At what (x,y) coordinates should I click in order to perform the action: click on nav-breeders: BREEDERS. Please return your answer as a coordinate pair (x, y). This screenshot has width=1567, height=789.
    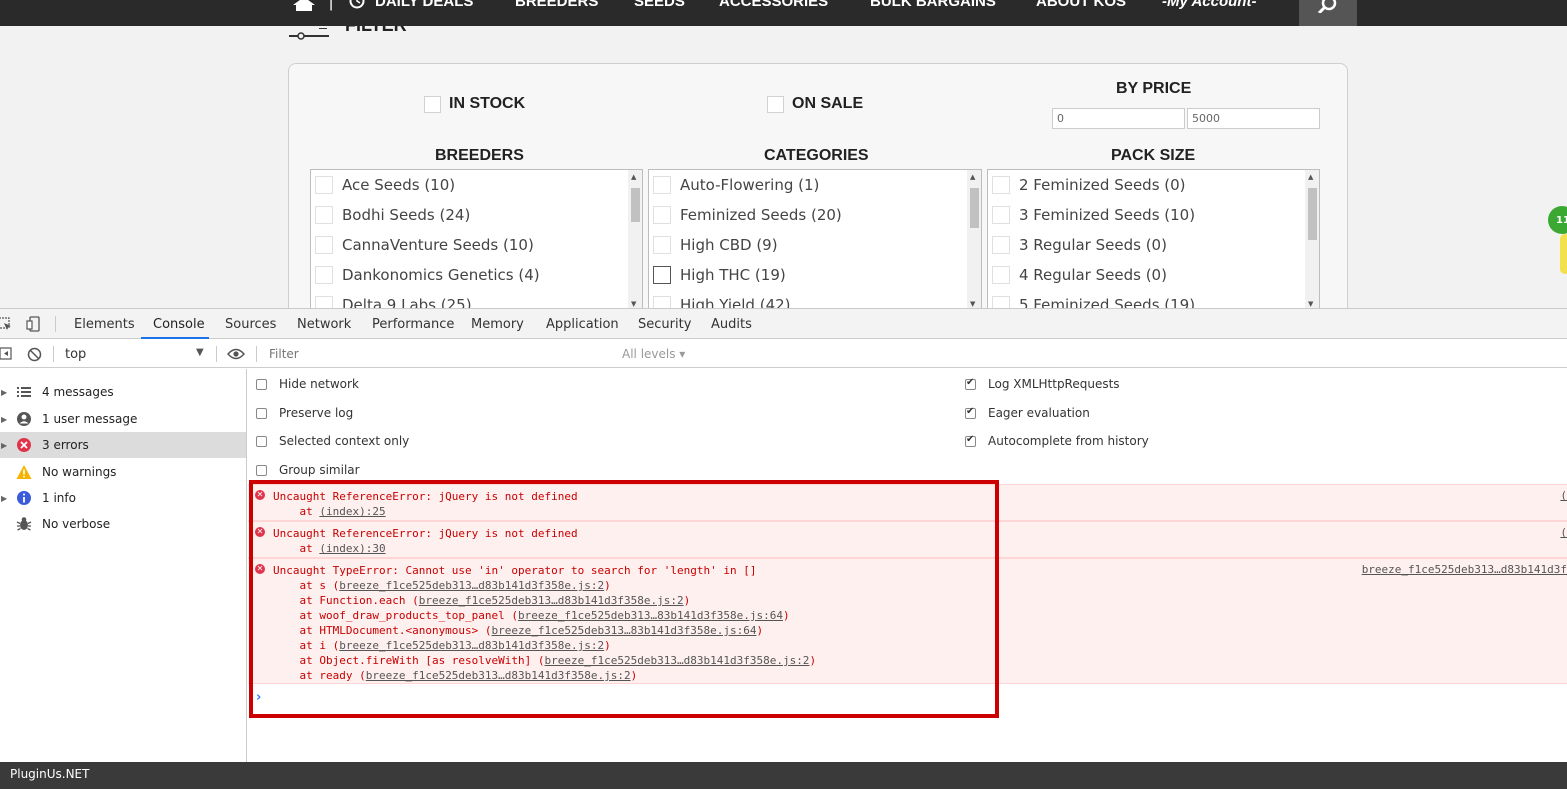
    Looking at the image, I should click on (556, 5).